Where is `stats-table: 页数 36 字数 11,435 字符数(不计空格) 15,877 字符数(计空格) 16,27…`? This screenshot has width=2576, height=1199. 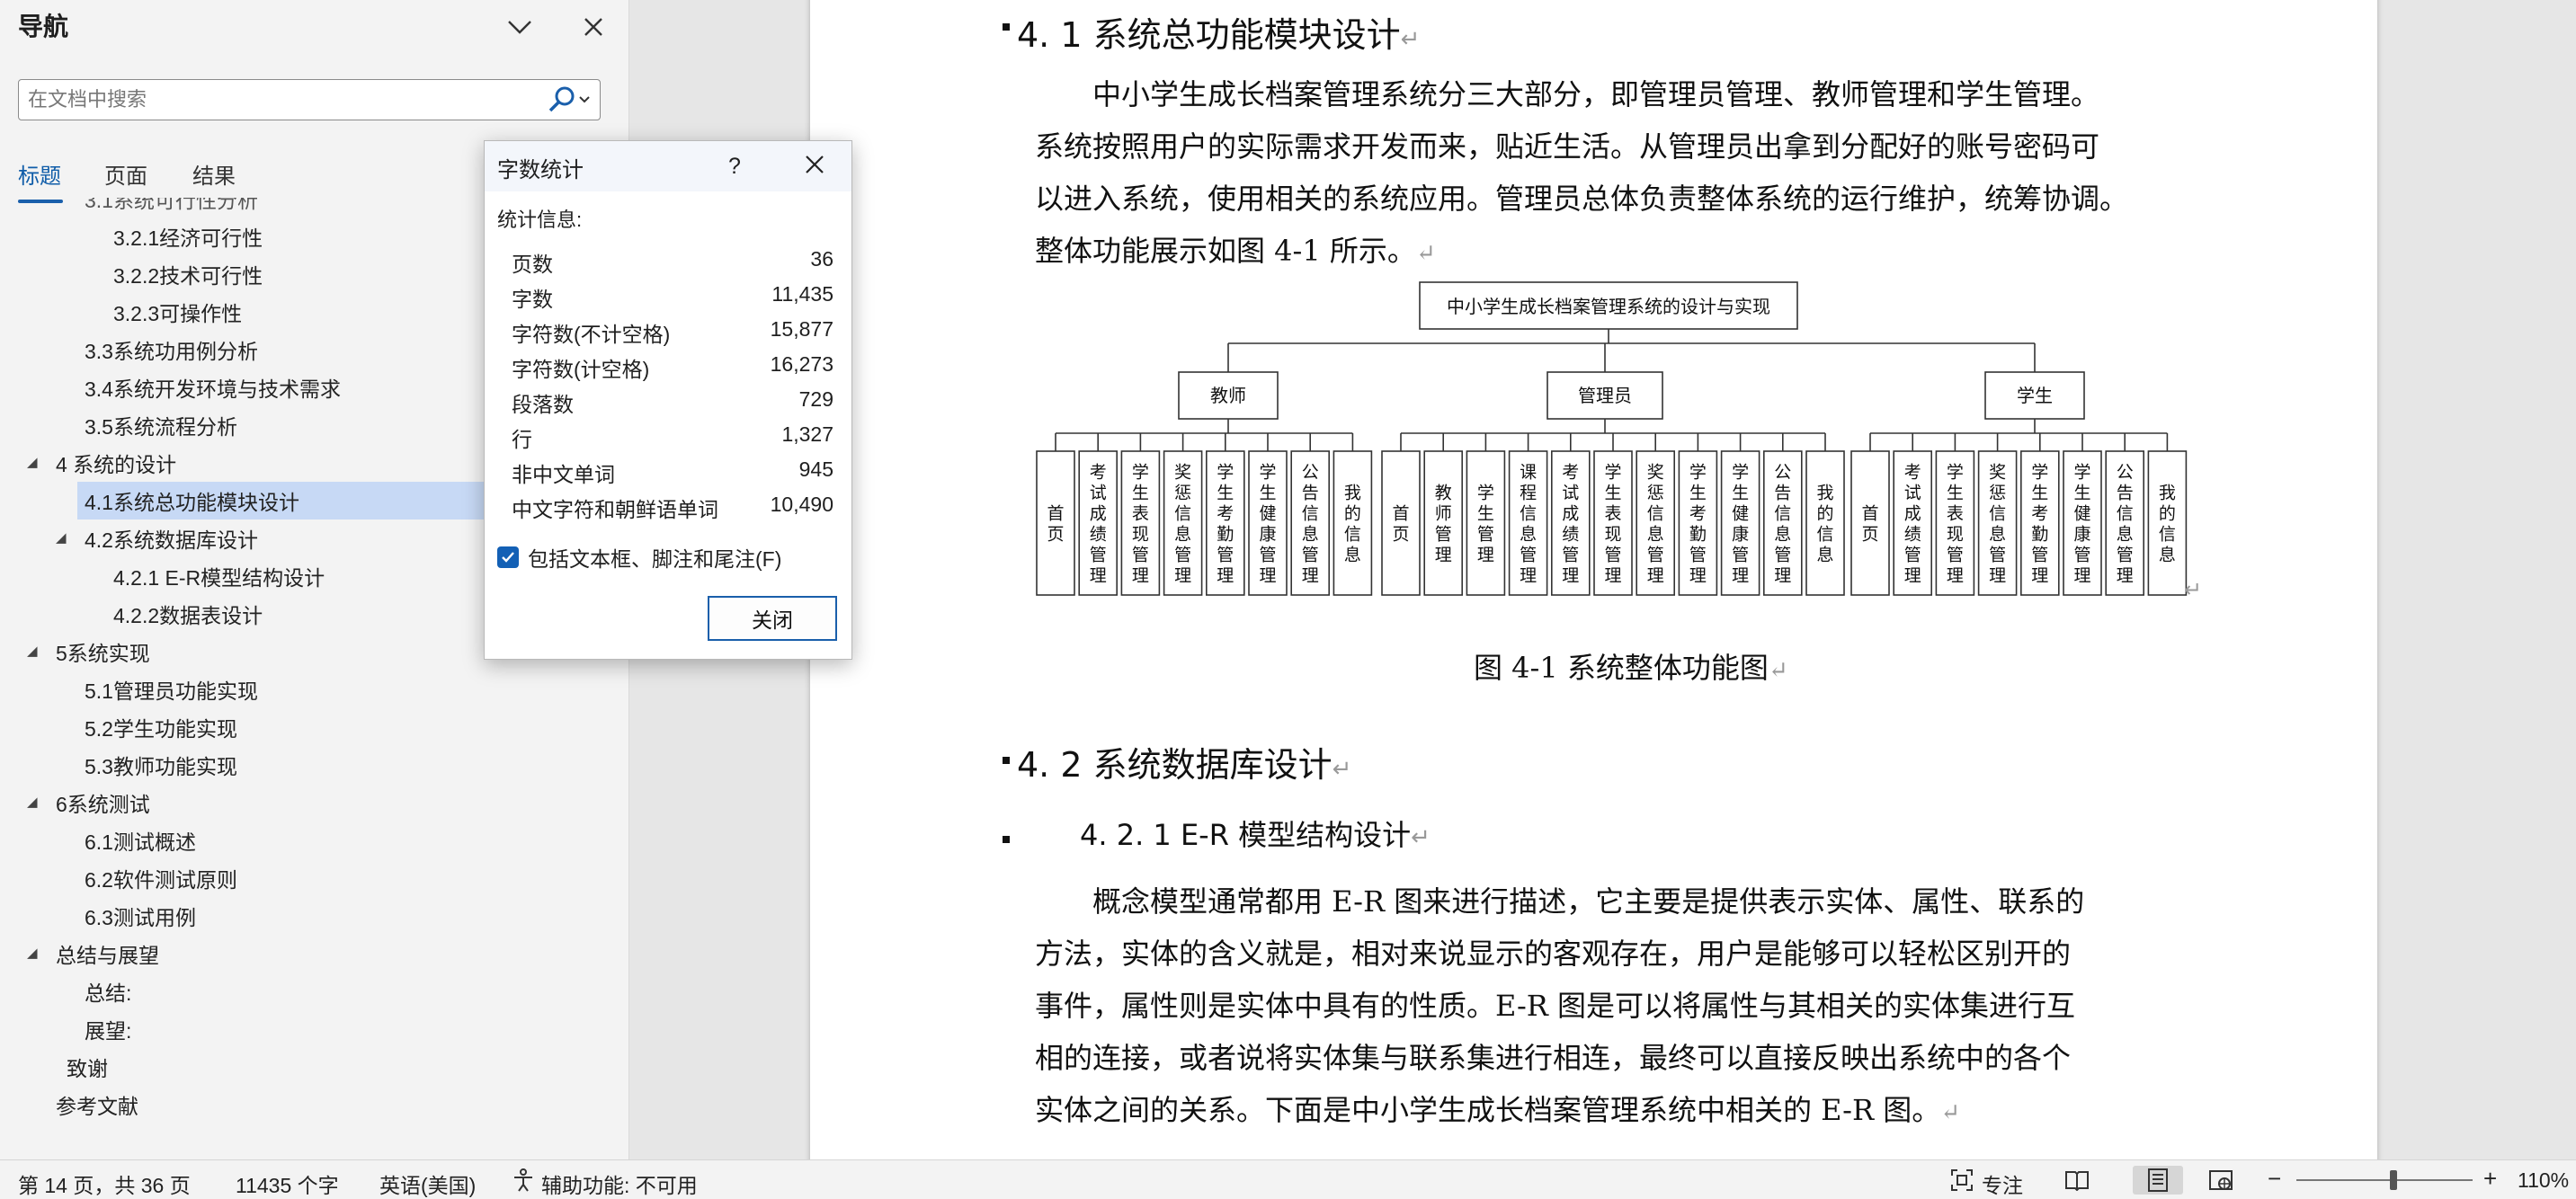 stats-table: 页数 36 字数 11,435 字符数(不计空格) 15,877 字符数(计空格) 16,27… is located at coordinates (673, 382).